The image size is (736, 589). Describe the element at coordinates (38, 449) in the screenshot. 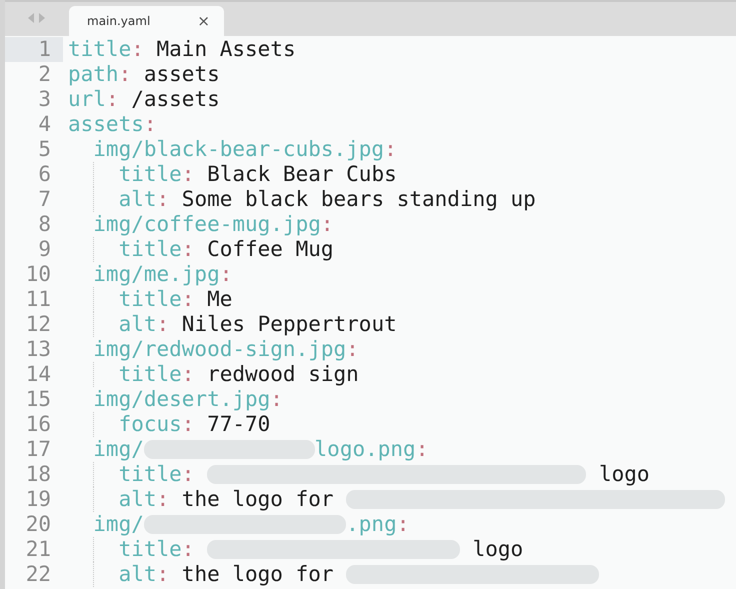

I see `line-number: 17` at that location.